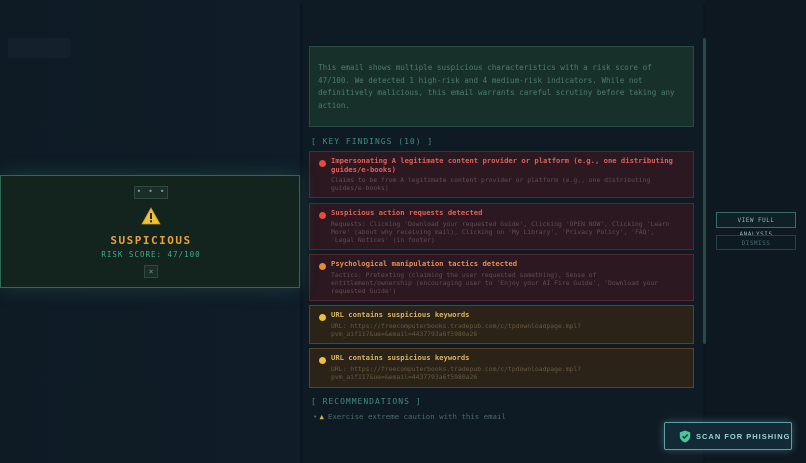 This screenshot has width=806, height=463. What do you see at coordinates (151, 254) in the screenshot?
I see `risk-score: RISK SCORE: 47/100` at bounding box center [151, 254].